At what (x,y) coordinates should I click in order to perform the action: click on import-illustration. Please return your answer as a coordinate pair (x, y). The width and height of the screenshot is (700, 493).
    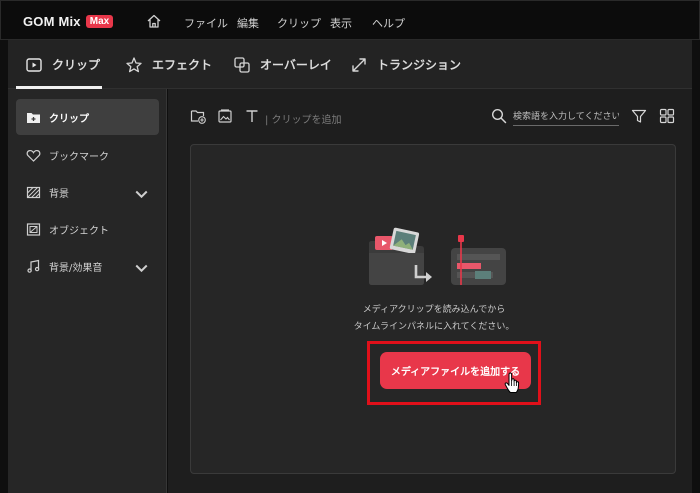
    Looking at the image, I should click on (437, 256).